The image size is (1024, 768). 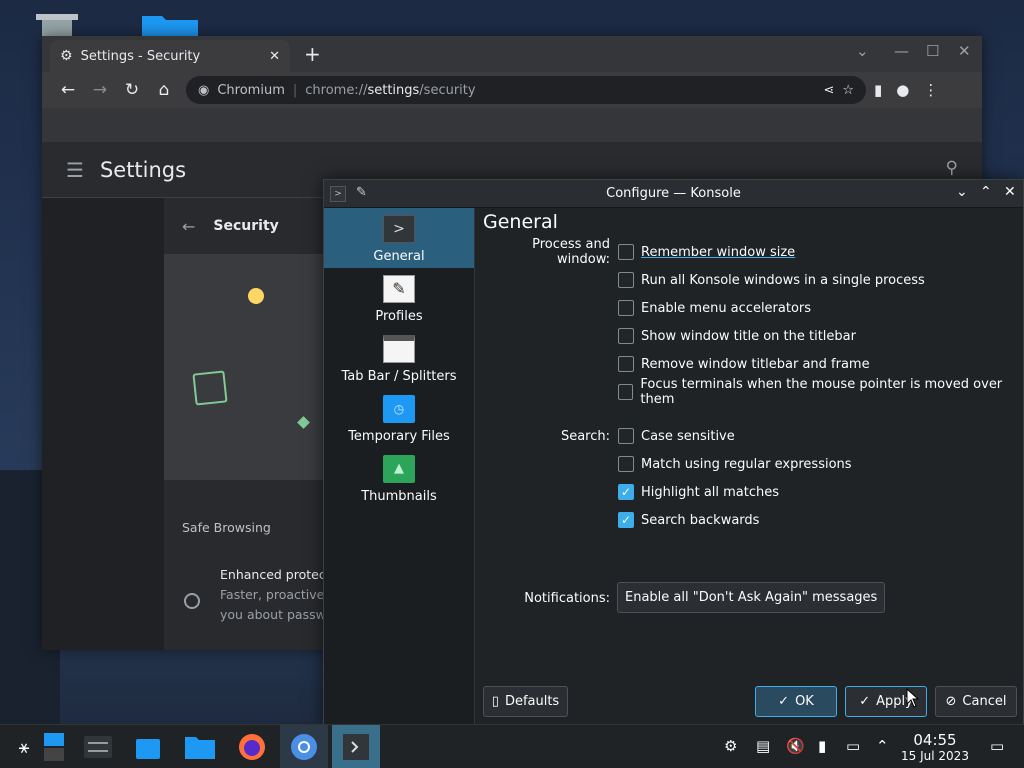 I want to click on konsole-taskbar-icon, so click(x=356, y=746).